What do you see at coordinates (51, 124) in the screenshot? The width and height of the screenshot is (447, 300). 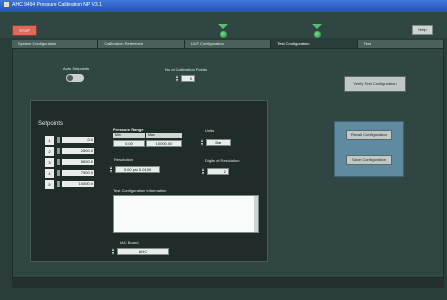 I see `setpoints-label: Setpoints` at bounding box center [51, 124].